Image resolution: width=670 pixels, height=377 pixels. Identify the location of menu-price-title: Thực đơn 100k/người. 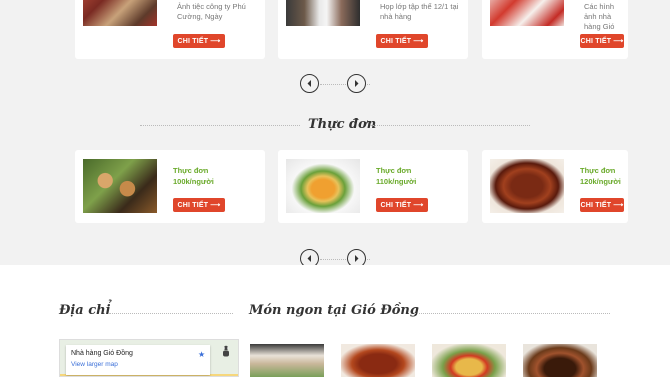
(193, 176).